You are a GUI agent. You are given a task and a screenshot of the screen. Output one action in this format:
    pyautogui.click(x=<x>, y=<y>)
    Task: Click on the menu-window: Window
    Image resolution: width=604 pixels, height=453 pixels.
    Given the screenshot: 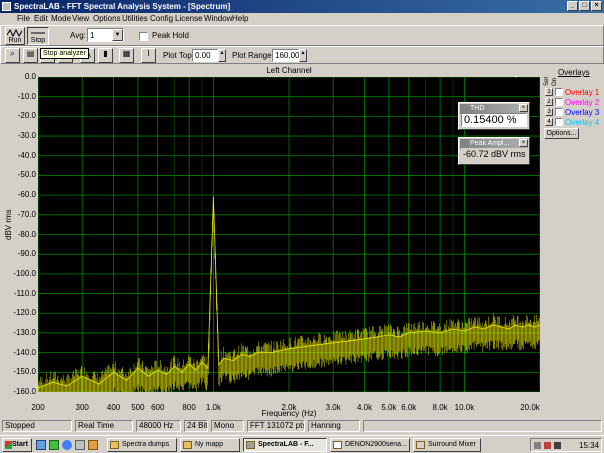 What is the action you would take?
    pyautogui.click(x=218, y=18)
    